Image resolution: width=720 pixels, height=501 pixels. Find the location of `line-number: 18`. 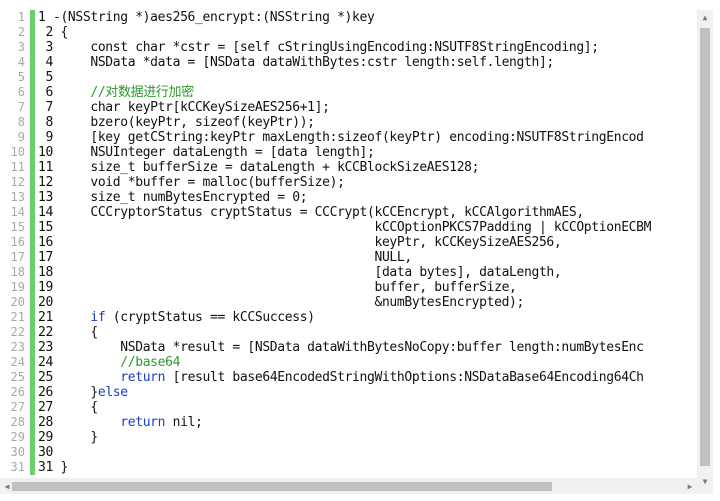

line-number: 18 is located at coordinates (17, 272).